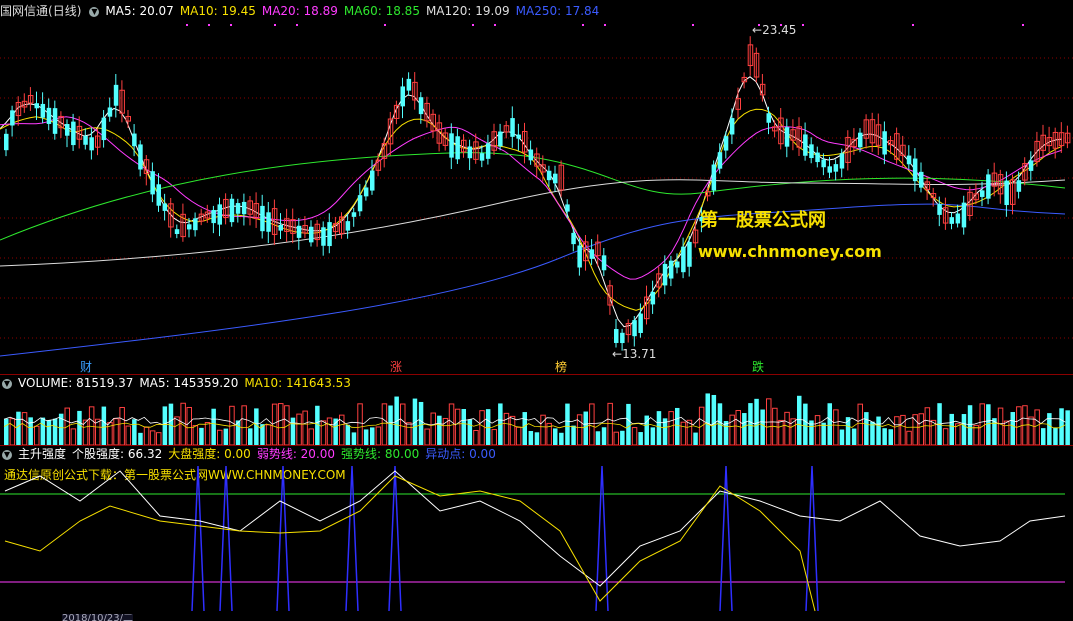 This screenshot has height=621, width=1073. I want to click on ma120-label: MA120: 19.09, so click(467, 11).